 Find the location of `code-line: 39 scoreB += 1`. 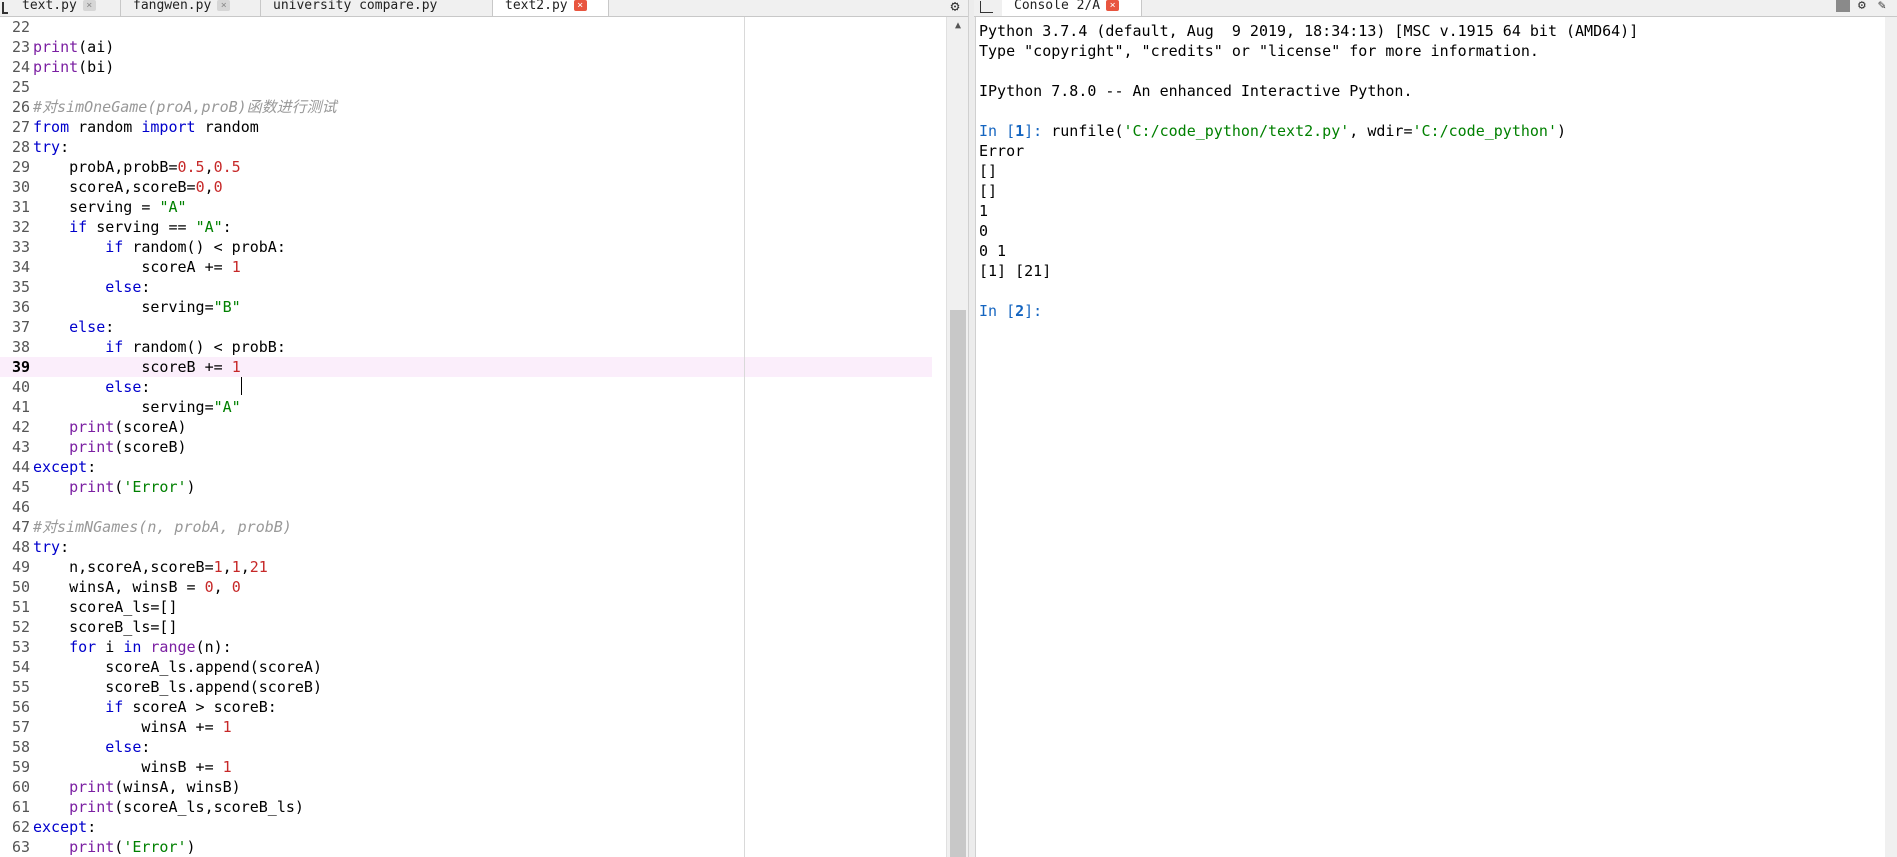

code-line: 39 scoreB += 1 is located at coordinates (466, 367).